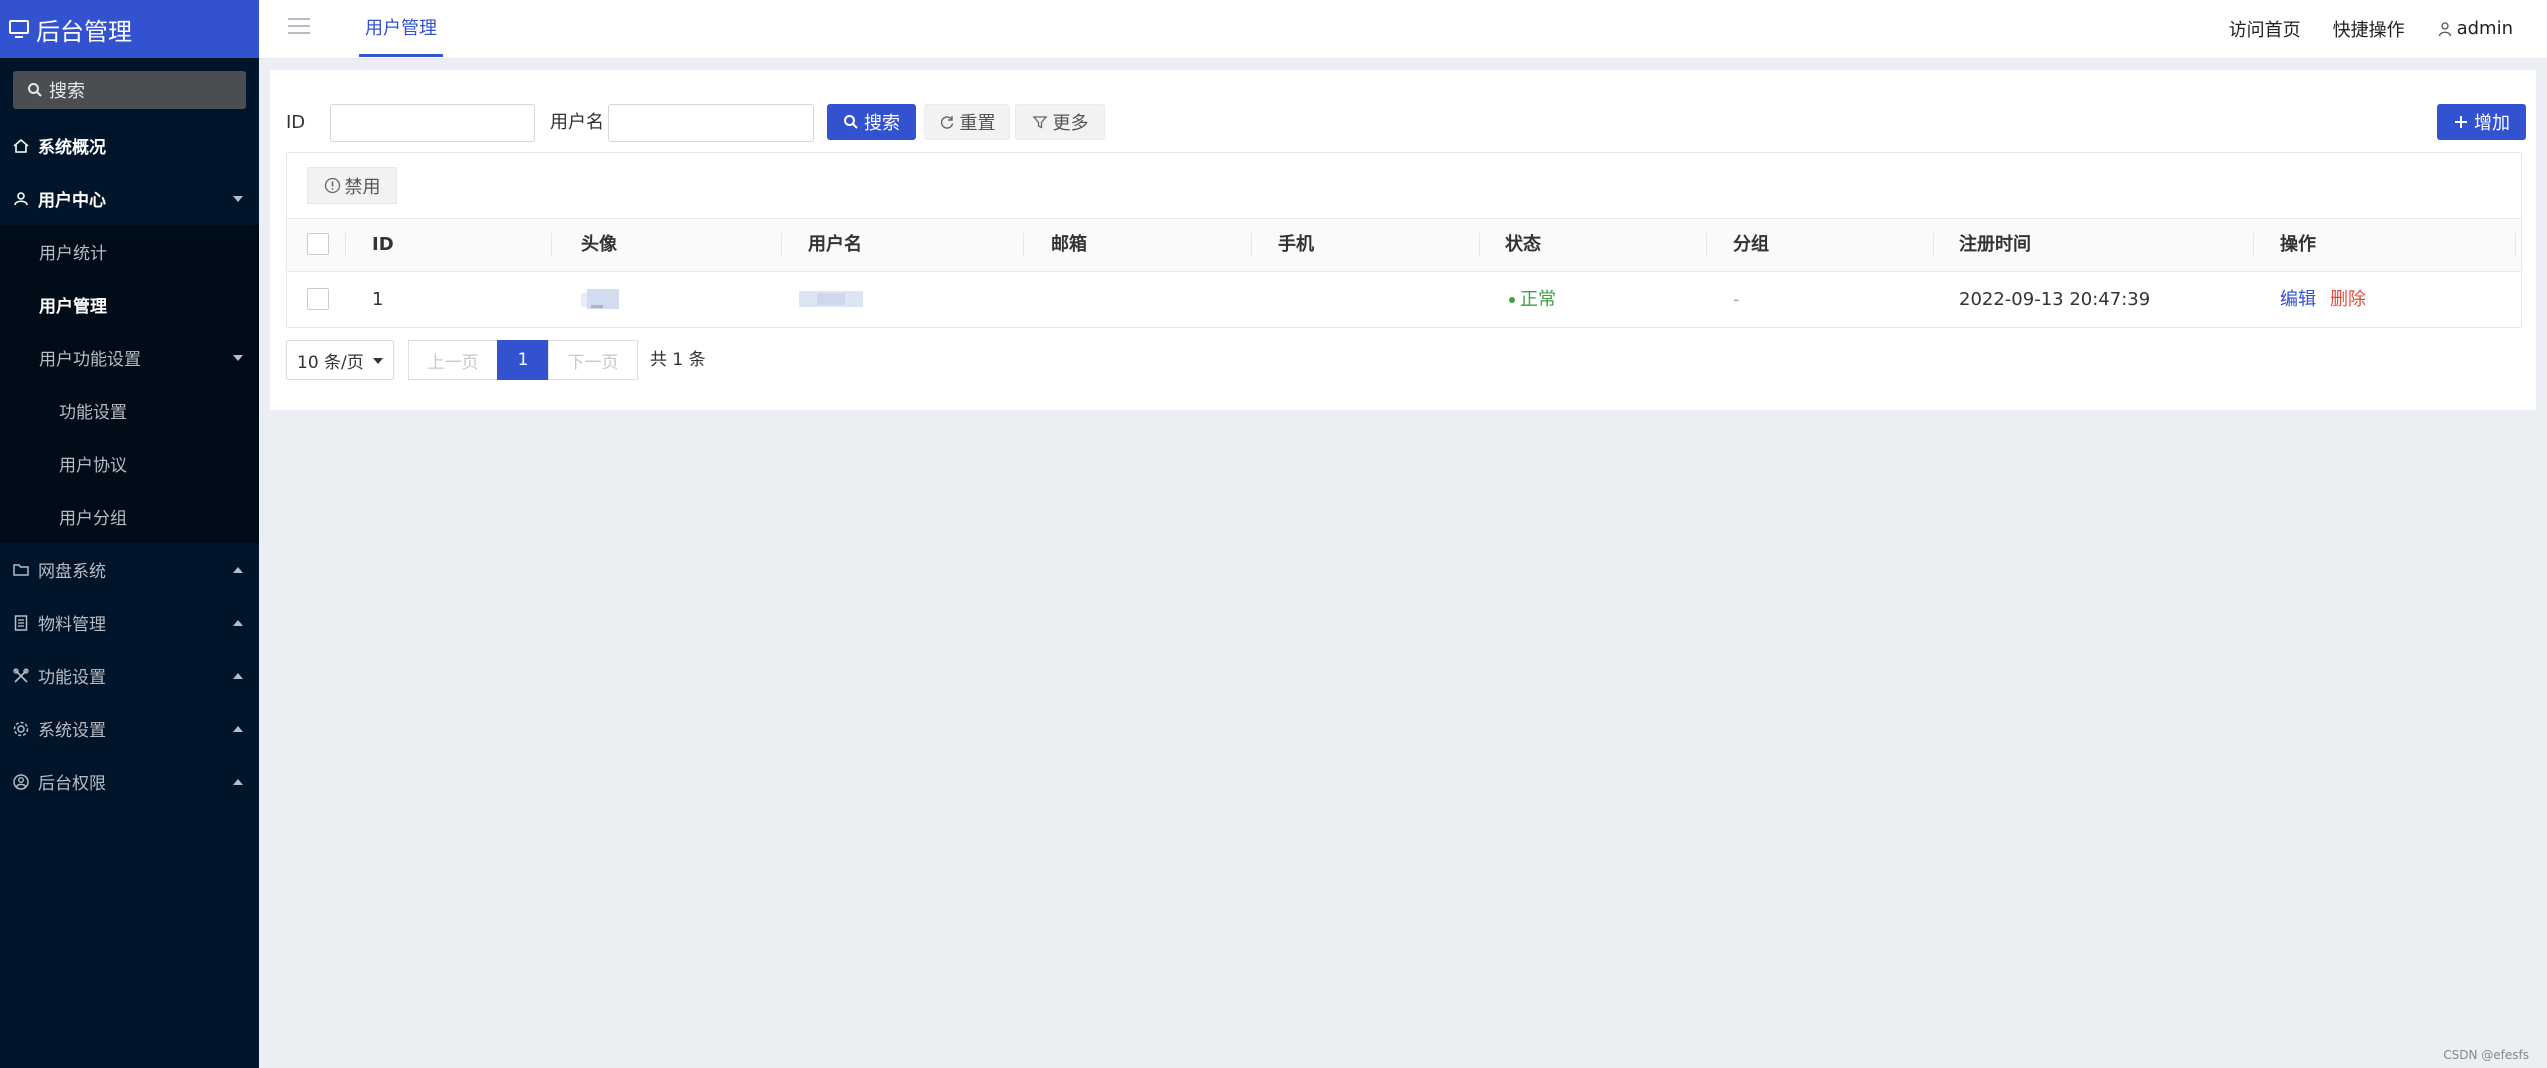  I want to click on more-button: 更多, so click(1060, 122).